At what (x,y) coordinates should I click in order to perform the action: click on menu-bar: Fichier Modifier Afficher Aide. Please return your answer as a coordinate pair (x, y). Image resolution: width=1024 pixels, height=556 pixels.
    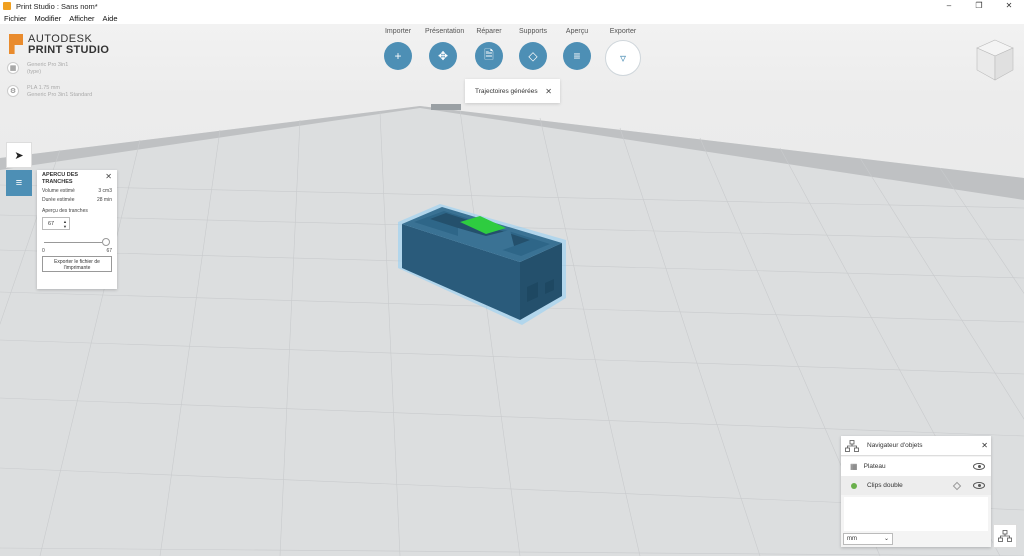
    Looking at the image, I should click on (512, 18).